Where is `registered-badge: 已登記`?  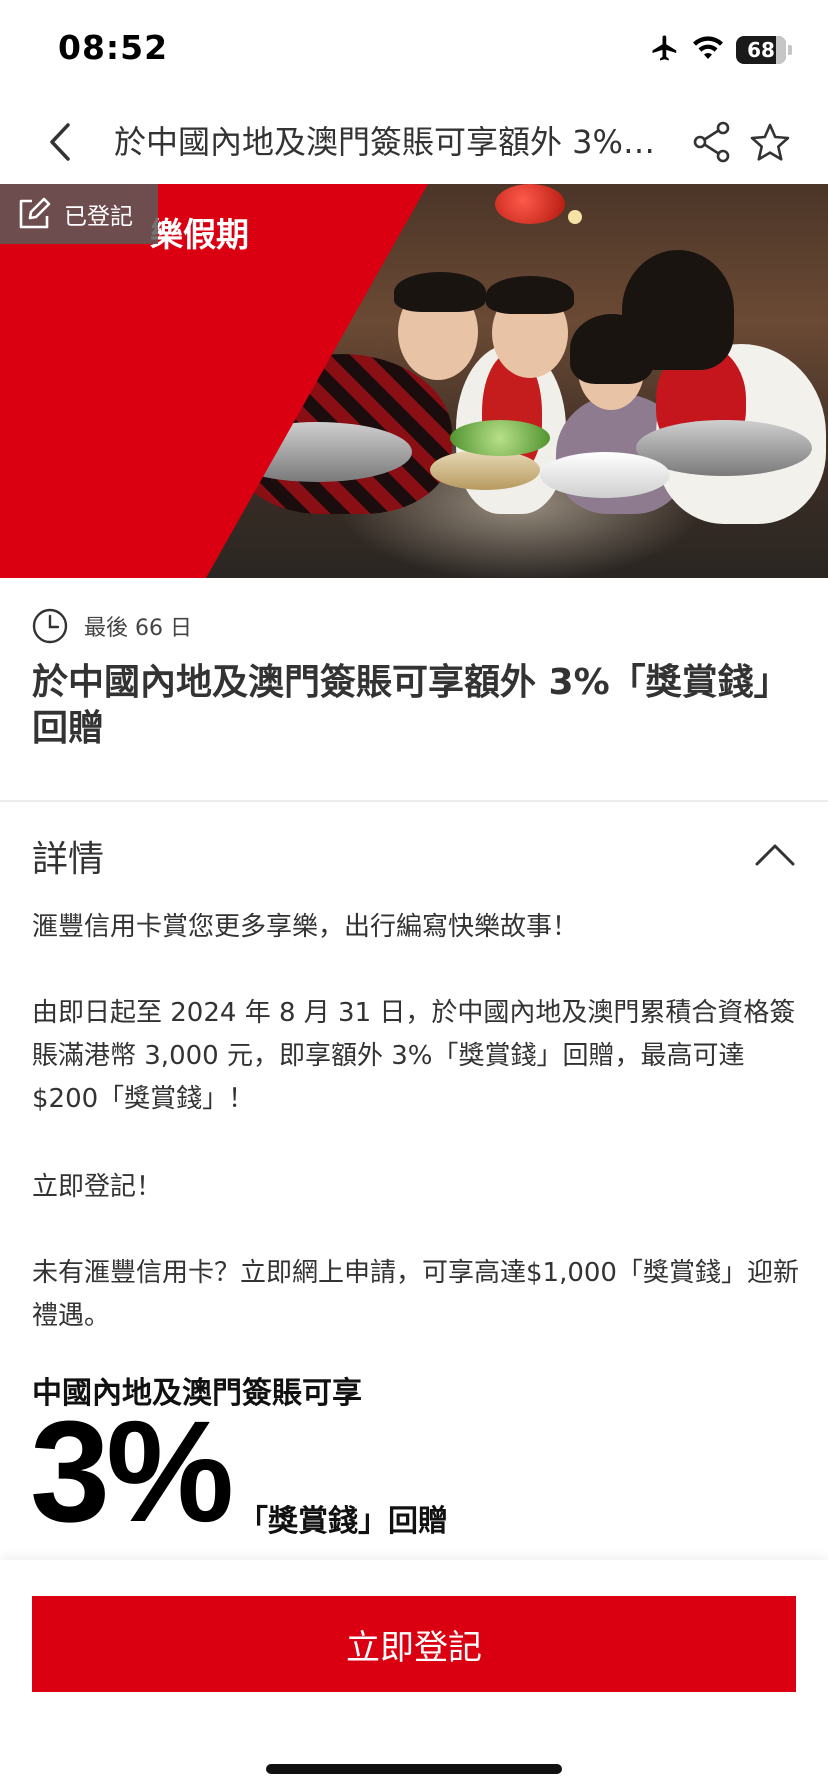 registered-badge: 已登記 is located at coordinates (79, 214).